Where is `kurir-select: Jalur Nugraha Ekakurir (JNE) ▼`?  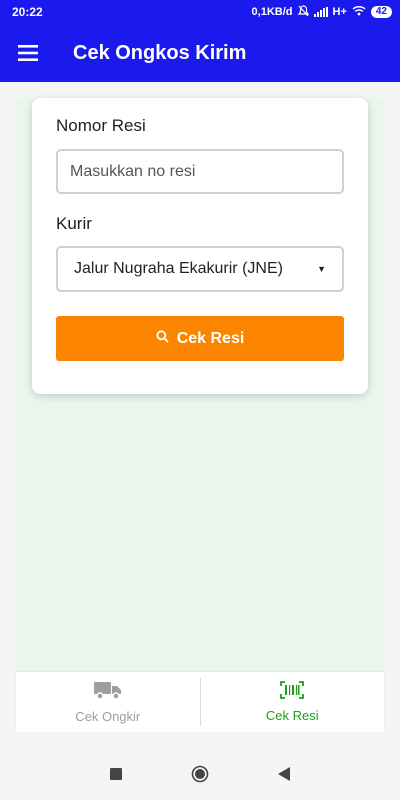
kurir-select: Jalur Nugraha Ekakurir (JNE) ▼ is located at coordinates (200, 269).